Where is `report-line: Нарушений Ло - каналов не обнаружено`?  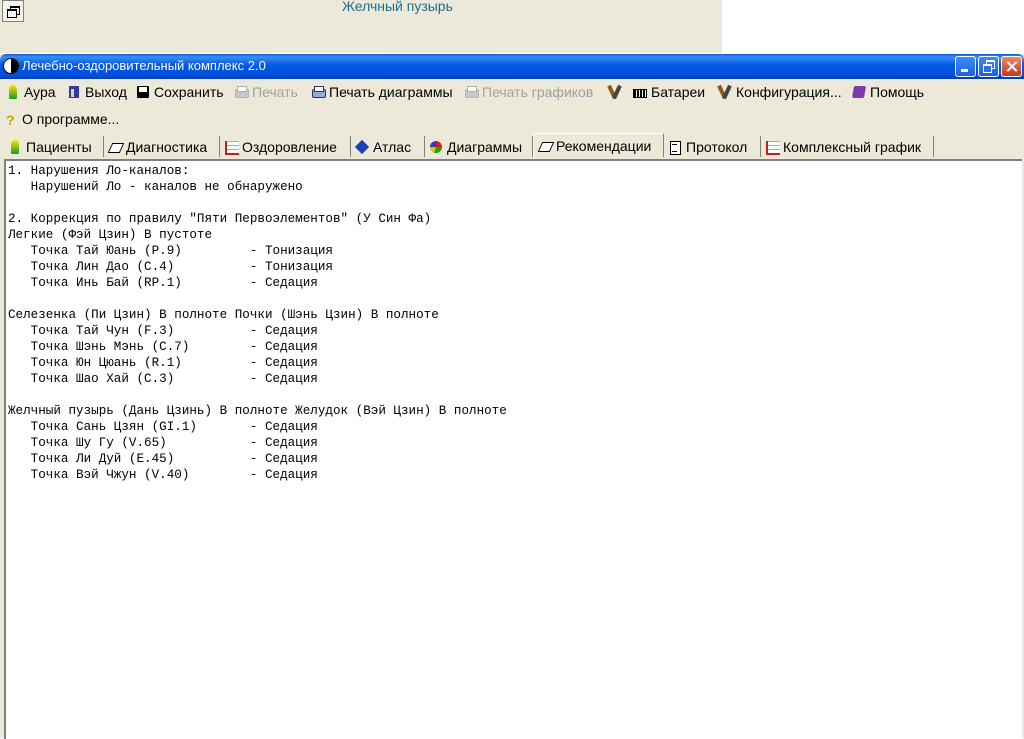 report-line: Нарушений Ло - каналов не обнаружено is located at coordinates (155, 187).